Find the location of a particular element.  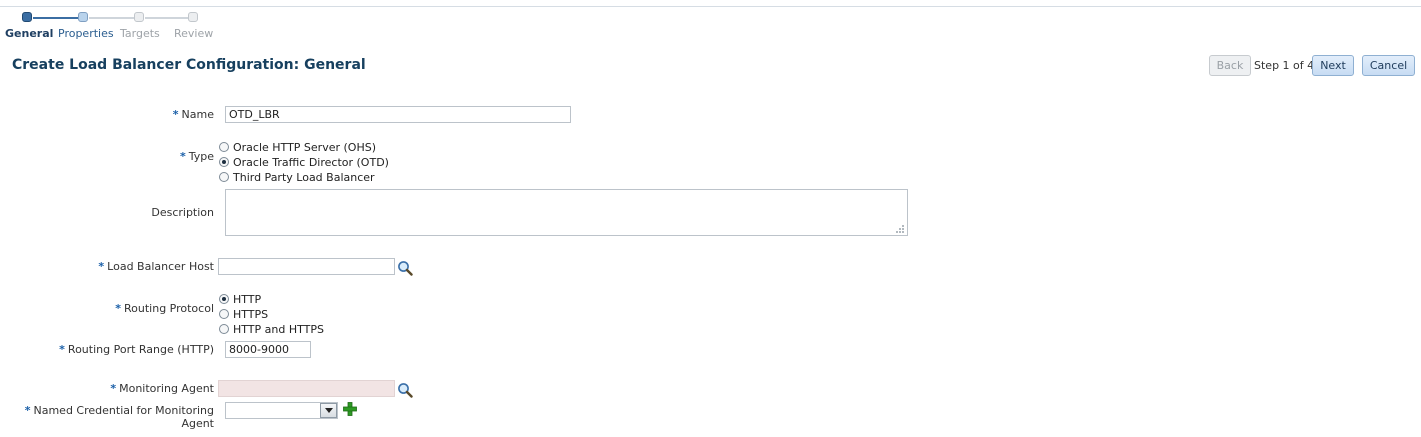

name-input is located at coordinates (398, 114).